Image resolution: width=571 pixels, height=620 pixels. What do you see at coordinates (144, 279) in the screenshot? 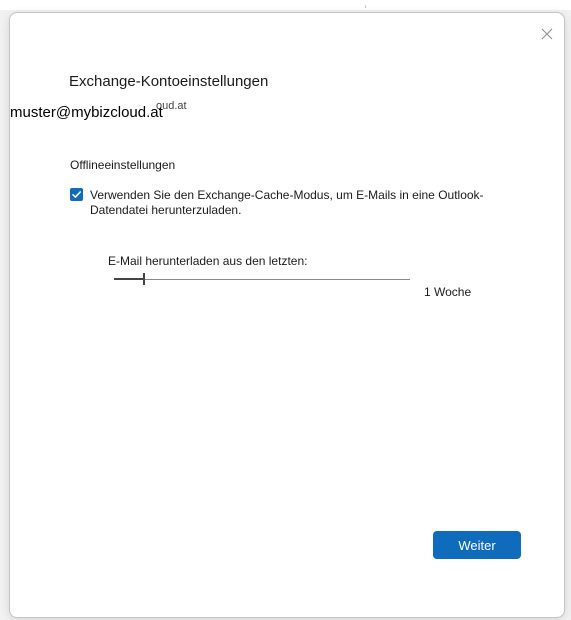
I see `slider-thumb` at bounding box center [144, 279].